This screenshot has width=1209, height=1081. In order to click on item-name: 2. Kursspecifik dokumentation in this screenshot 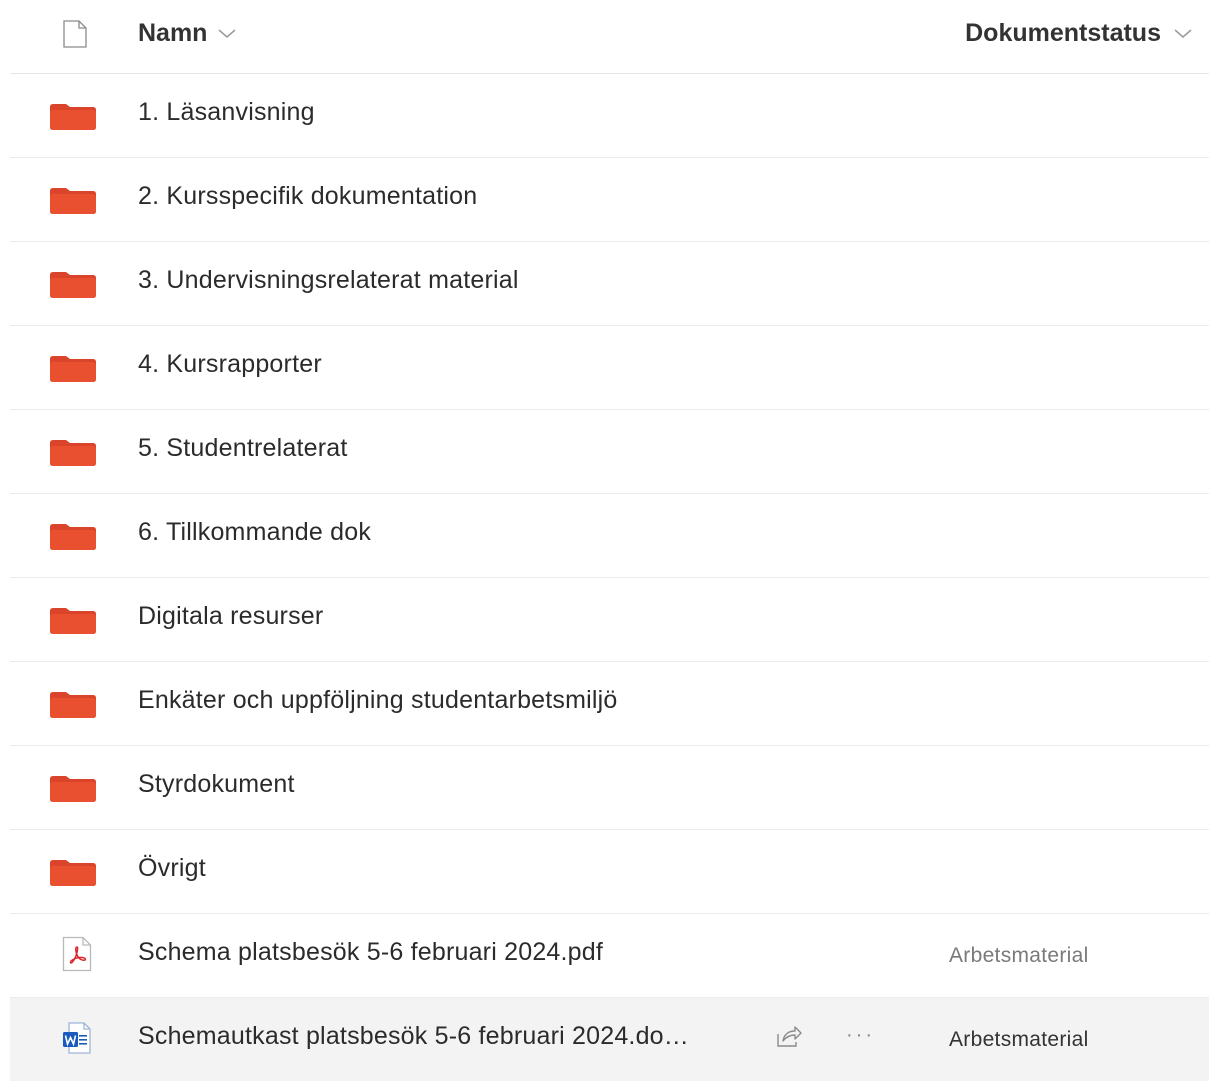, I will do `click(307, 196)`.